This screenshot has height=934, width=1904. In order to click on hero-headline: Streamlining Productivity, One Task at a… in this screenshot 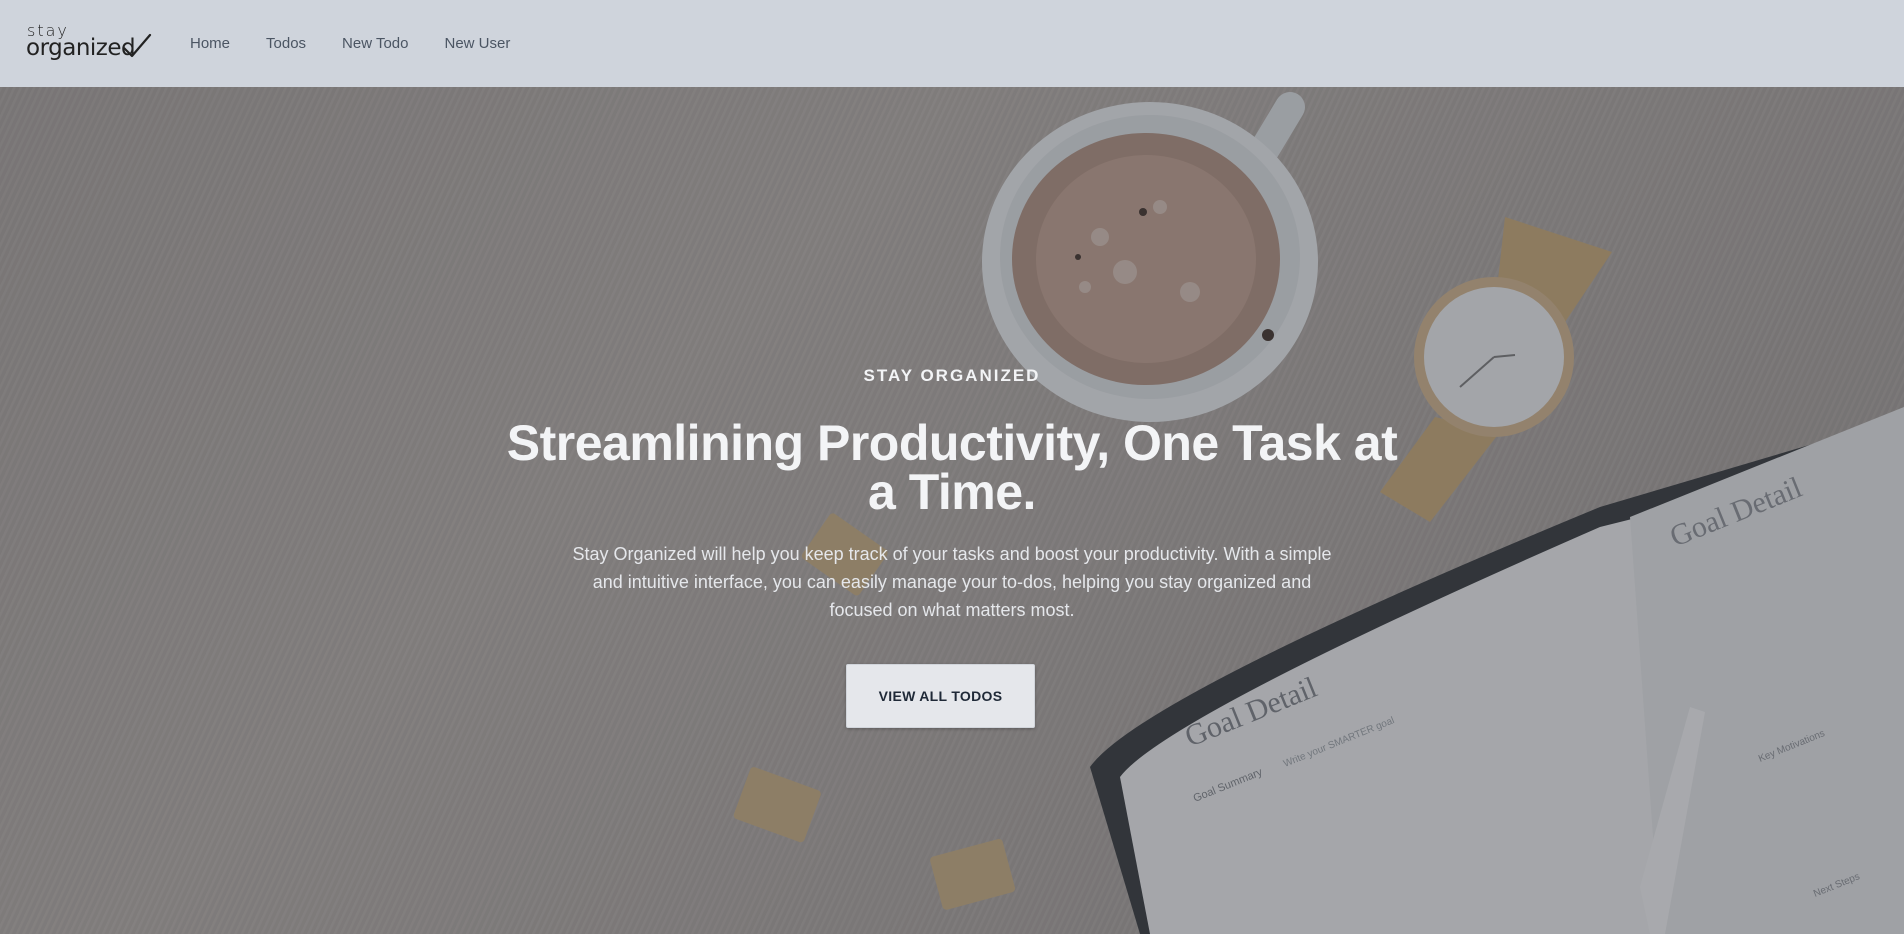, I will do `click(952, 467)`.